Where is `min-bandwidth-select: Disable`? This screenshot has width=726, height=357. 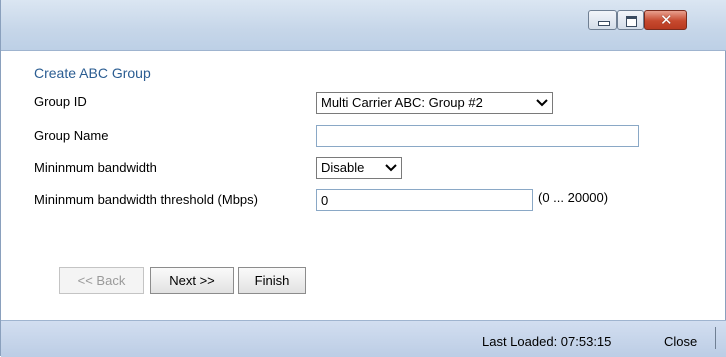
min-bandwidth-select: Disable is located at coordinates (359, 168).